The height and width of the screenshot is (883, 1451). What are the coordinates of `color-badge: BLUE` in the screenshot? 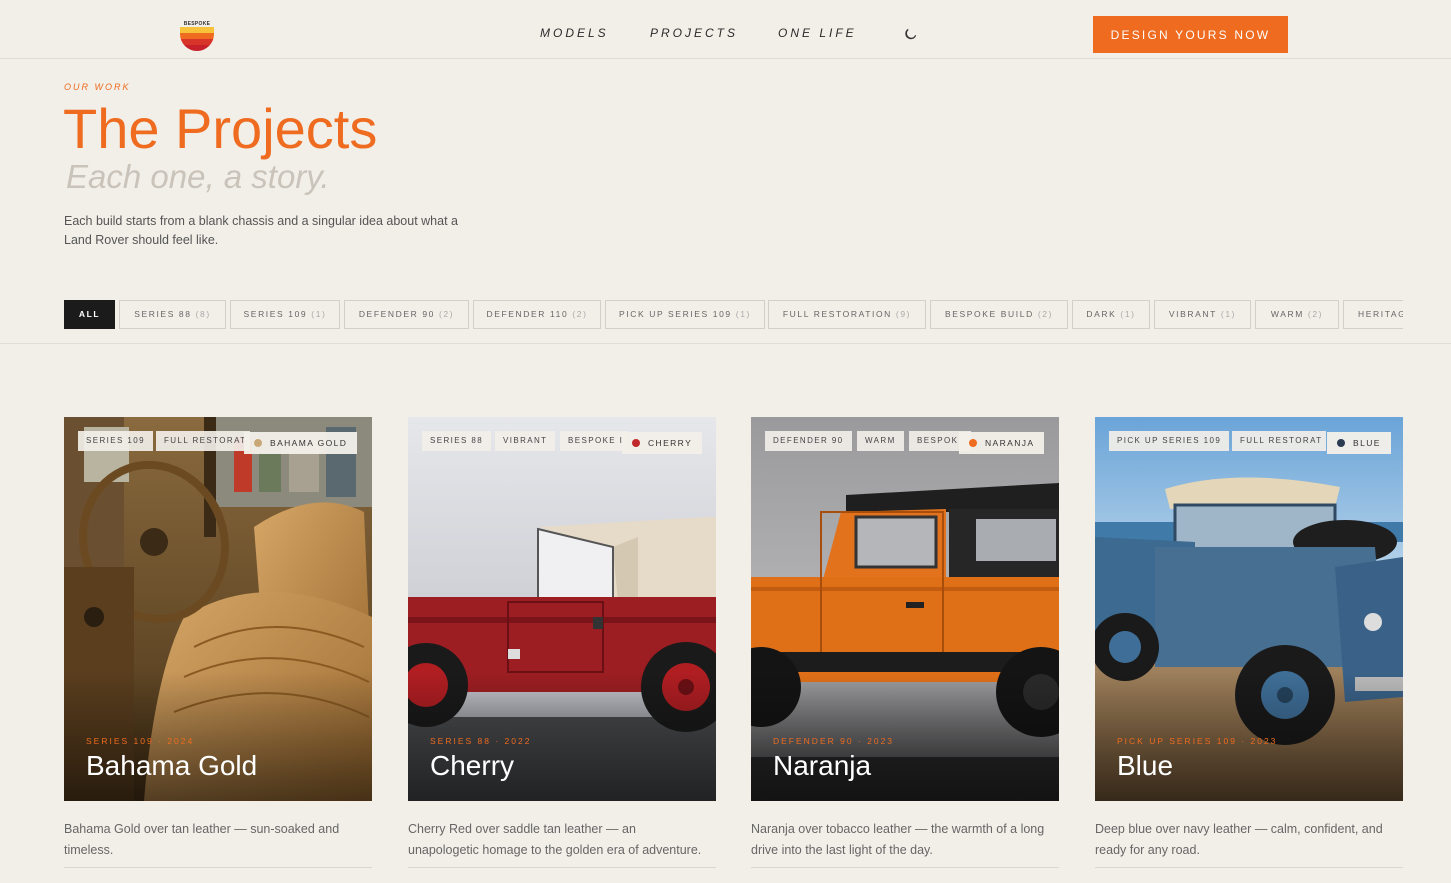 It's located at (1359, 443).